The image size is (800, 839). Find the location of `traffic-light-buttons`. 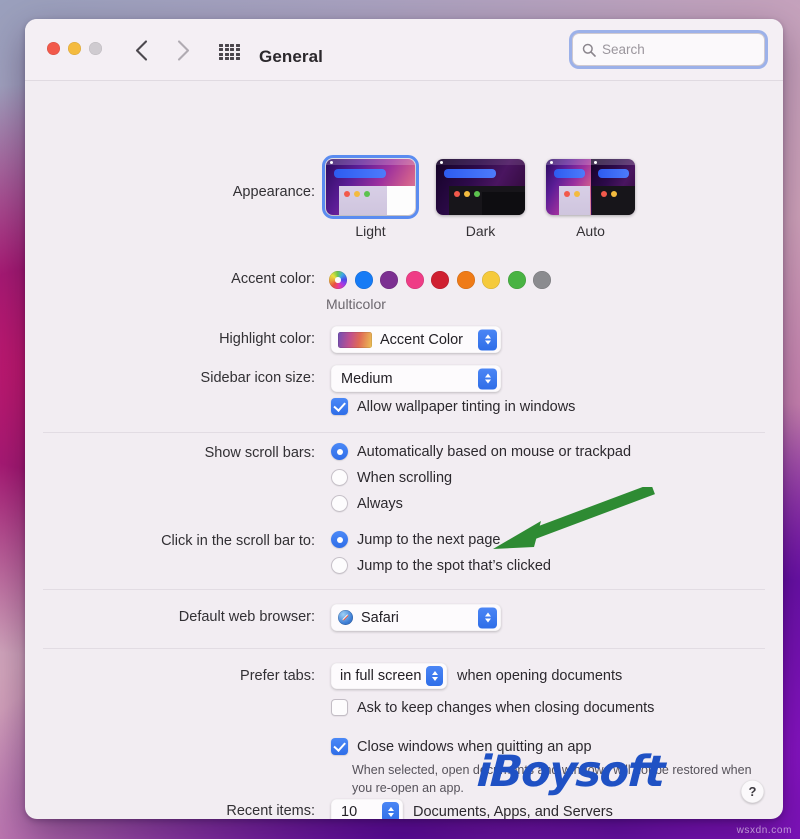

traffic-light-buttons is located at coordinates (74, 48).